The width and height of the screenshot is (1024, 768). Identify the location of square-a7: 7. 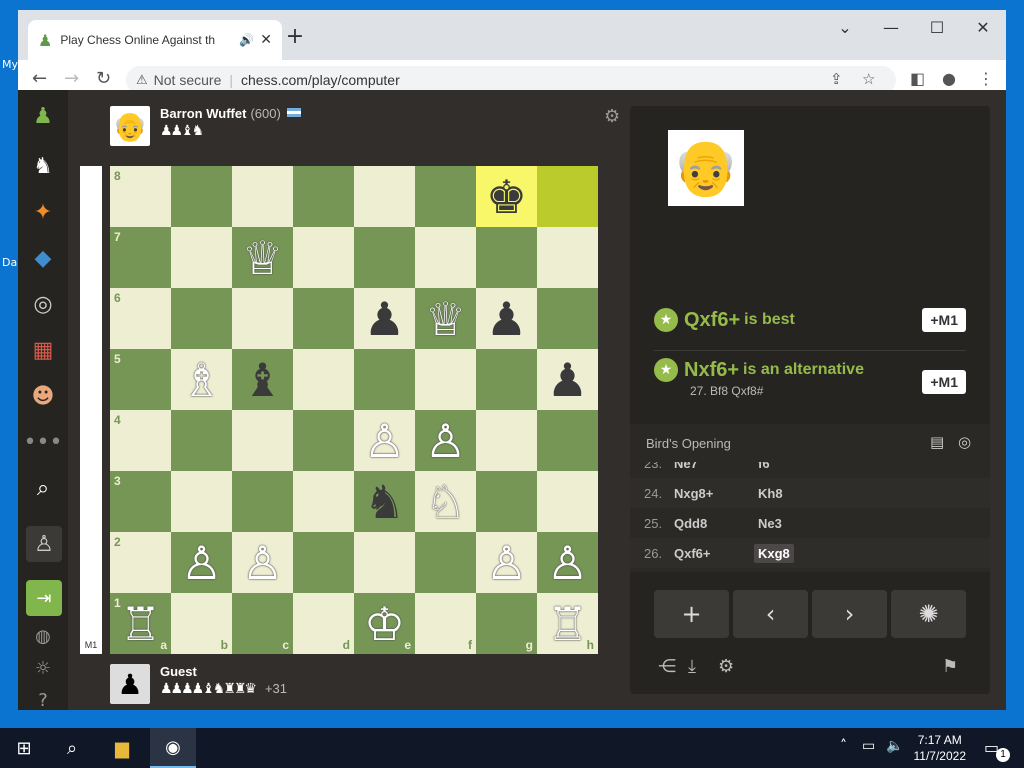
(140, 257).